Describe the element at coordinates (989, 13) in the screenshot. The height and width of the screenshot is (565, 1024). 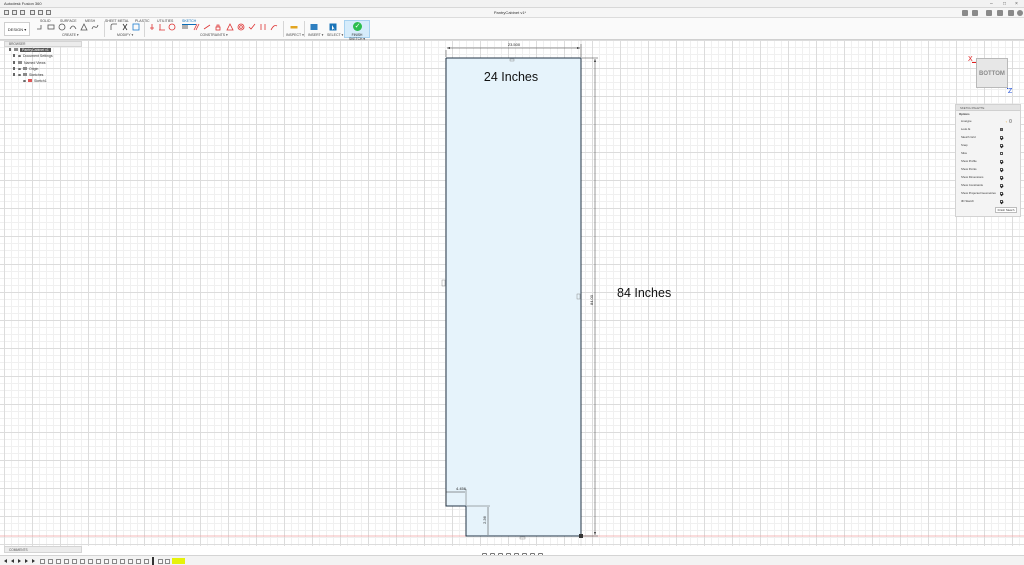
I see `job-status-icon` at that location.